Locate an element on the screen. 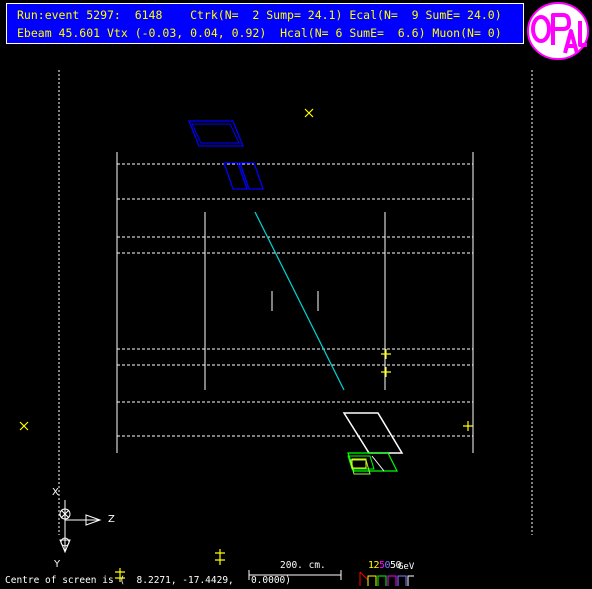 This screenshot has width=592, height=589. opal-logo is located at coordinates (558, 31).